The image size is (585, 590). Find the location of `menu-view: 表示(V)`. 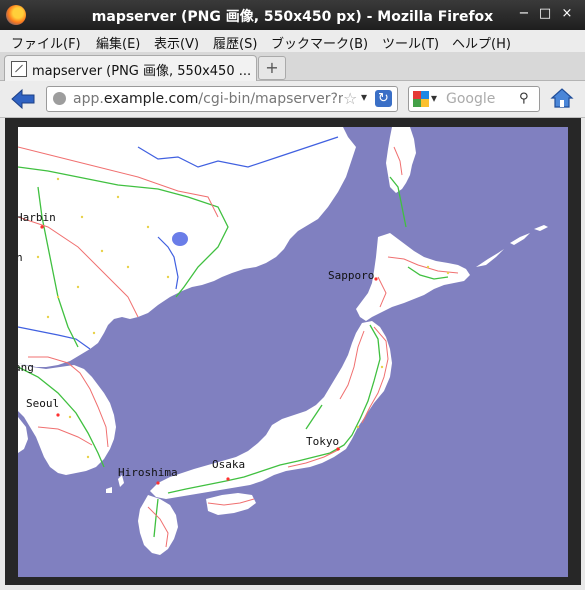

menu-view: 表示(V) is located at coordinates (176, 42).